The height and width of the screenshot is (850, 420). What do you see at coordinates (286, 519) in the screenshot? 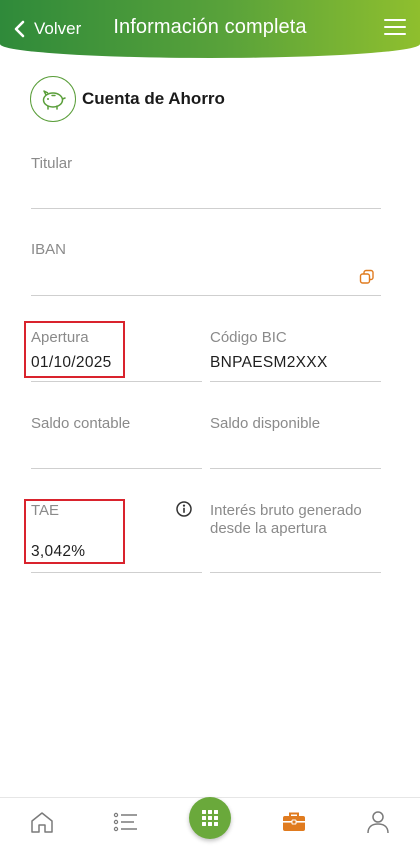
I see `interes-label: Interés bruto generado desde la apertura` at bounding box center [286, 519].